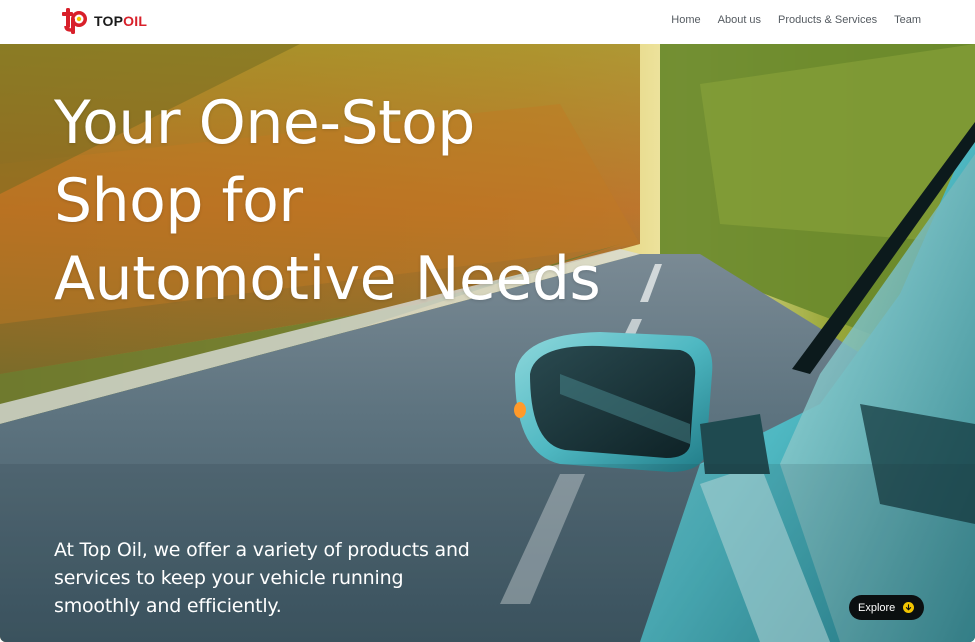 The image size is (975, 642). I want to click on brand-name: TOPOIL, so click(121, 21).